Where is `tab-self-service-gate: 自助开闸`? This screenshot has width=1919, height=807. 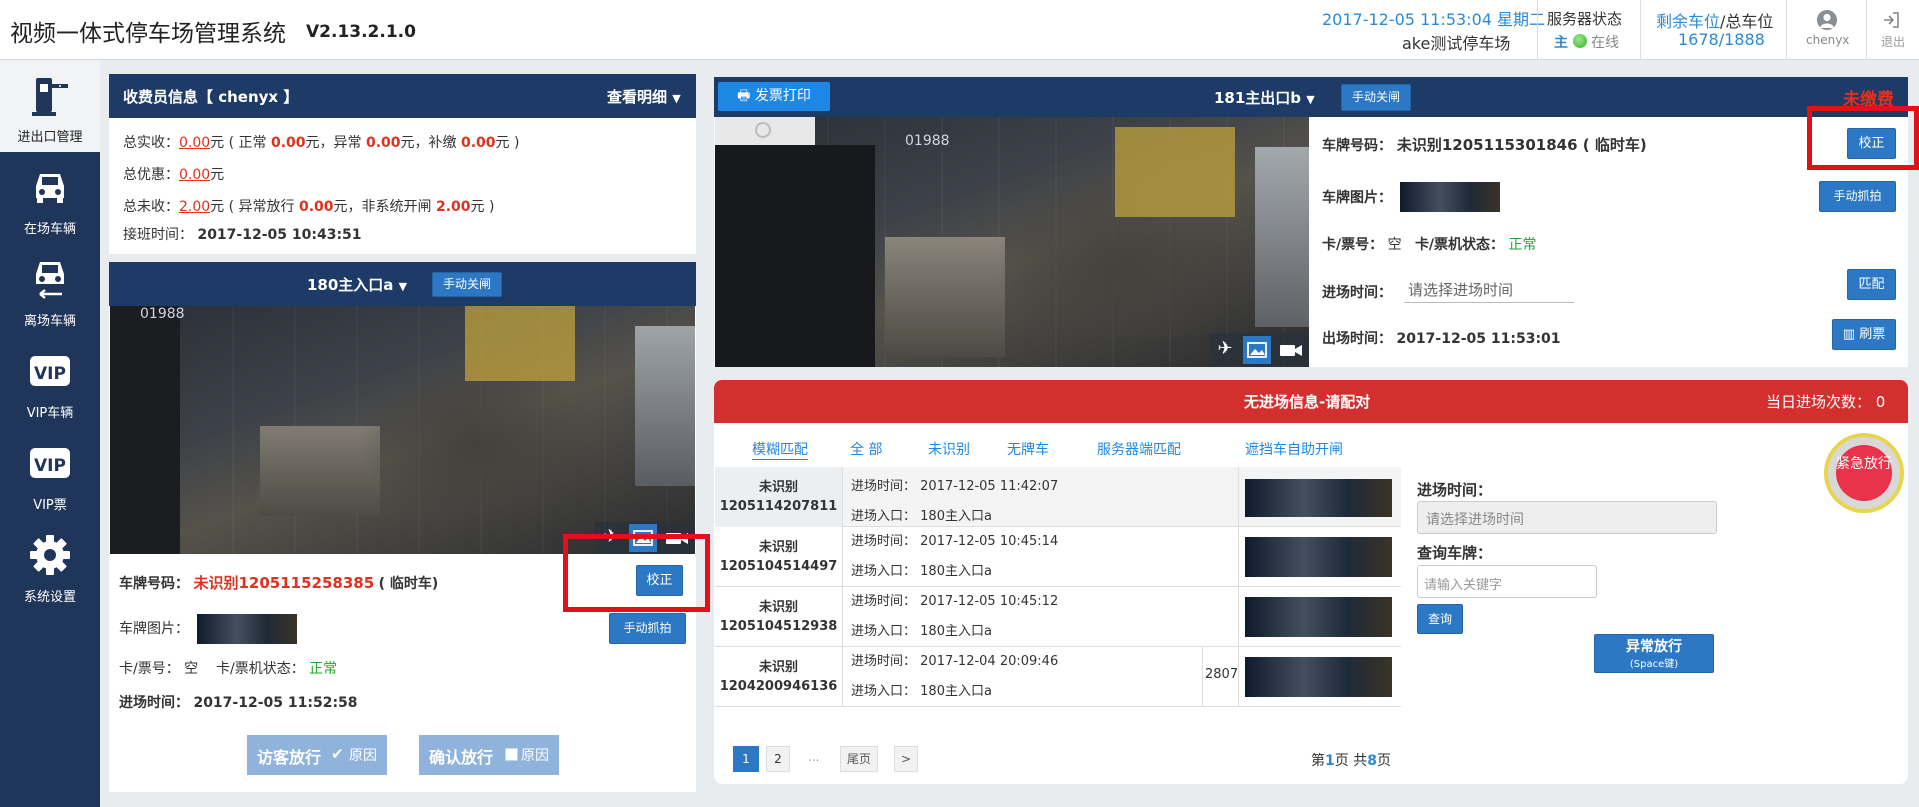 tab-self-service-gate: 自助开闸 is located at coordinates (1315, 449).